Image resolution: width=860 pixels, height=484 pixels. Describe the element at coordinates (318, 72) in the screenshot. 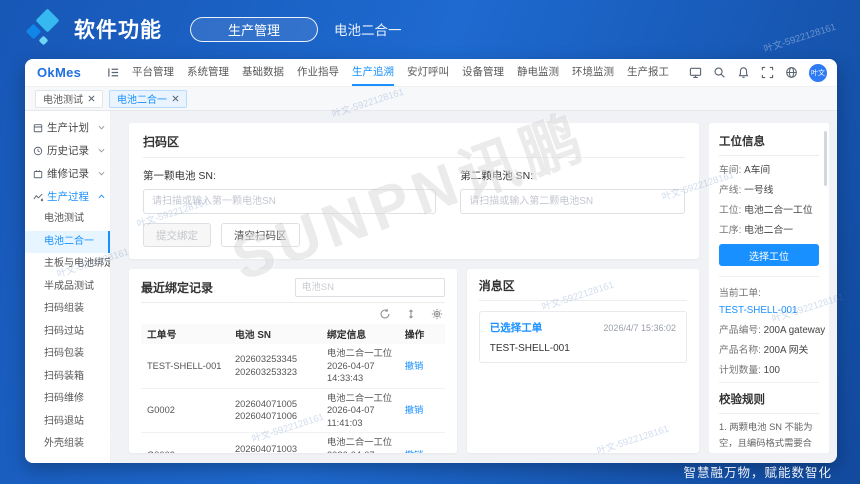

I see `nav-item-work-guide: 作业指导` at that location.